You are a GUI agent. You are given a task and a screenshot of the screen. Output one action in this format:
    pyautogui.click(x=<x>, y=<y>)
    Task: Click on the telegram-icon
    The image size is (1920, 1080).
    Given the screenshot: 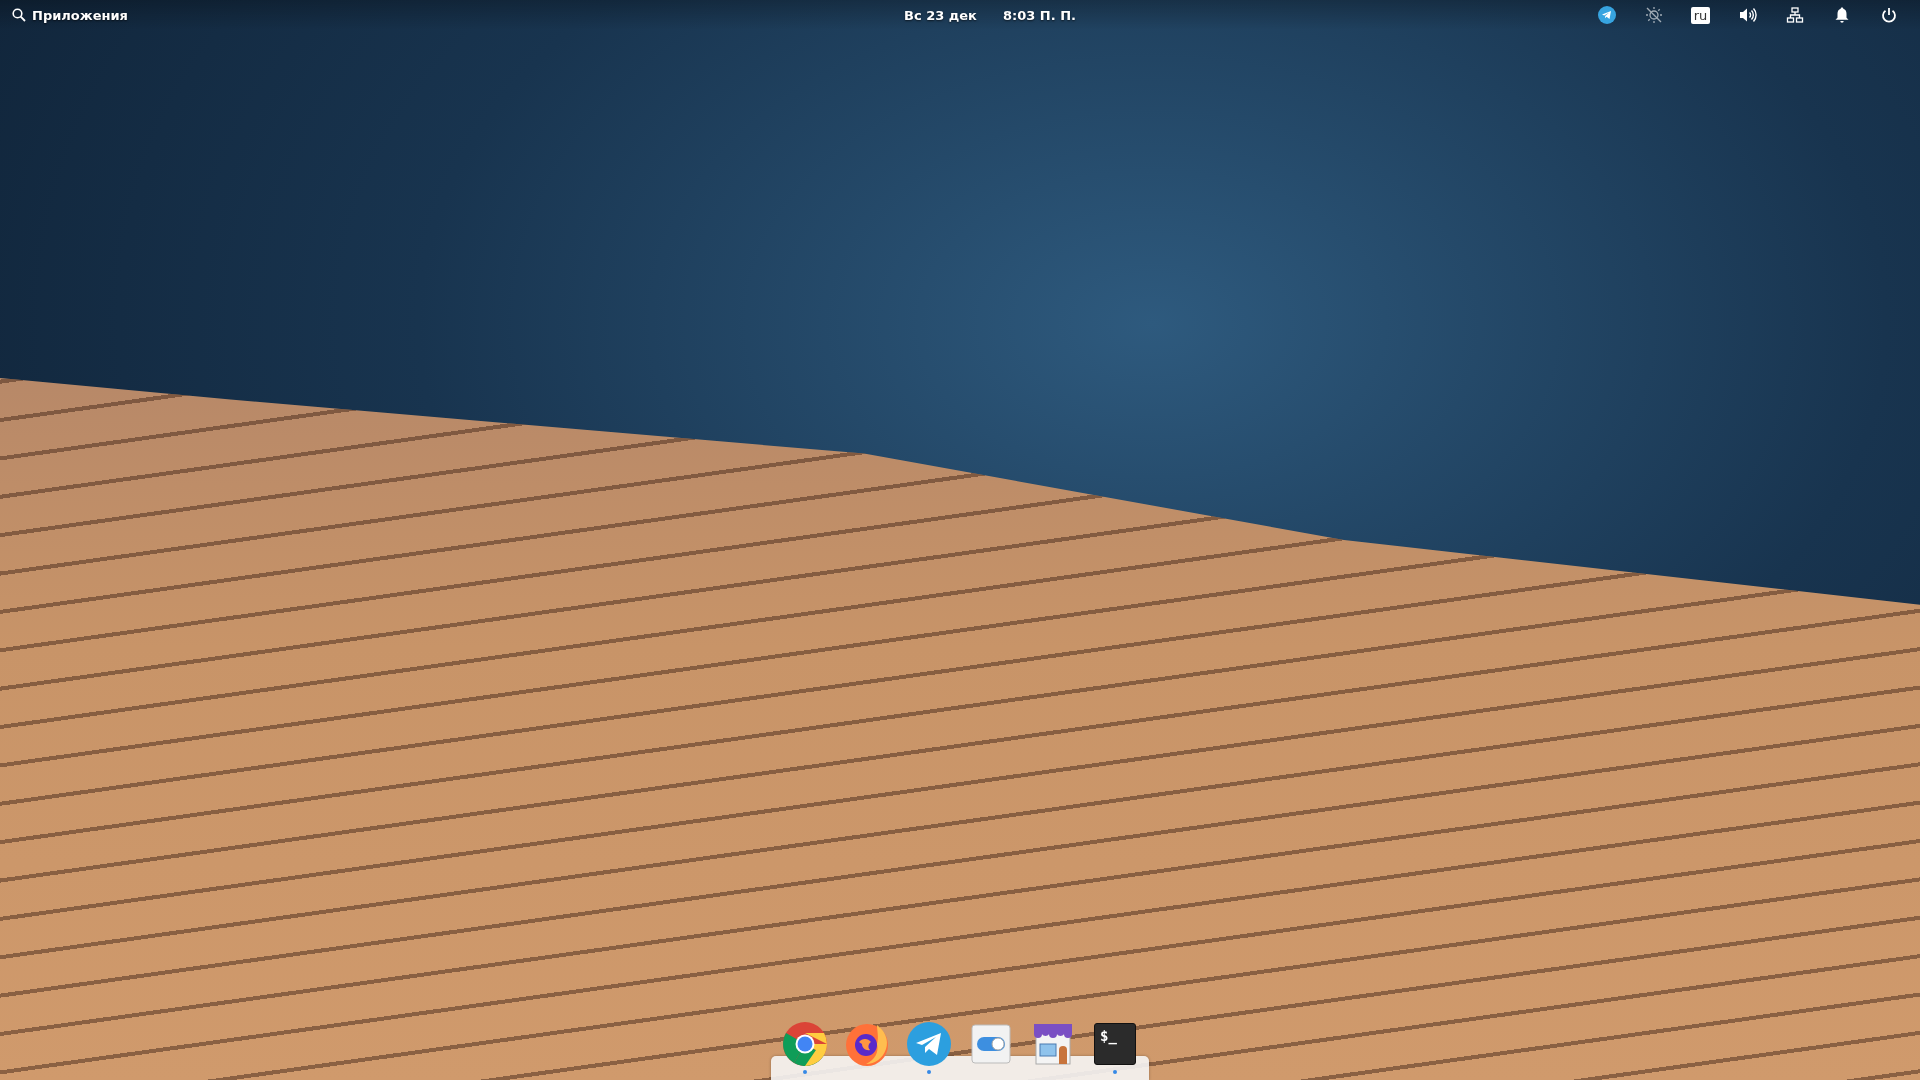 What is the action you would take?
    pyautogui.click(x=1606, y=15)
    